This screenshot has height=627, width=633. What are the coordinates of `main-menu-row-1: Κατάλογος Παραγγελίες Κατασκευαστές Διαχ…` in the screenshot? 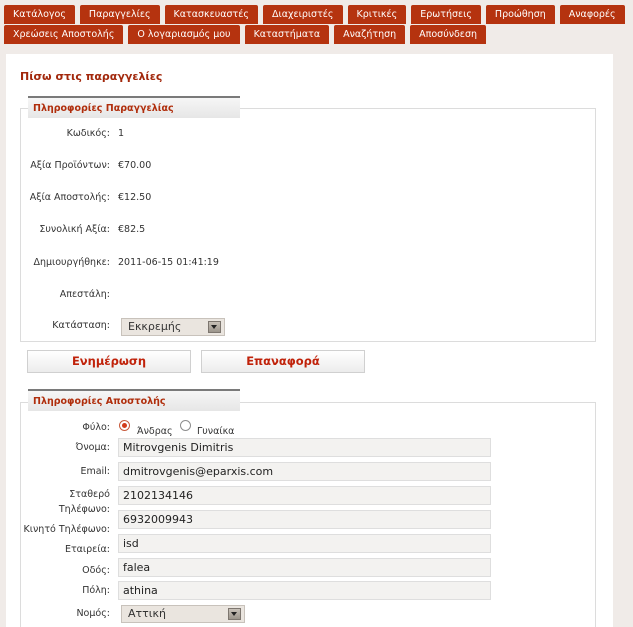 It's located at (317, 14).